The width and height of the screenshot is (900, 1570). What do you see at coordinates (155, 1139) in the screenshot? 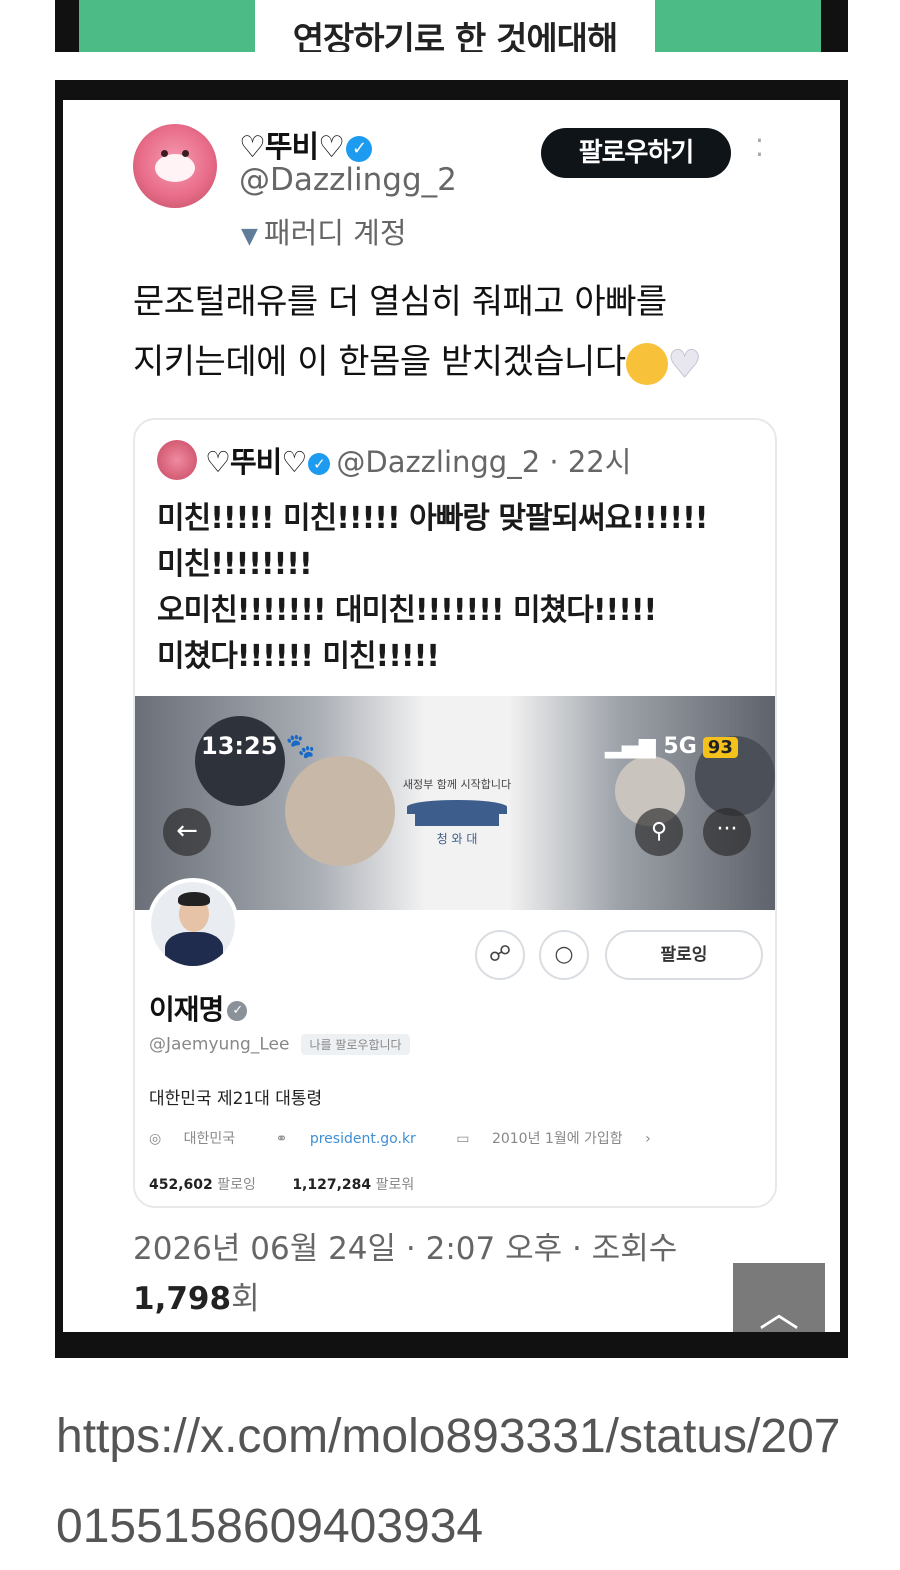
I see `location-icon: ◎` at bounding box center [155, 1139].